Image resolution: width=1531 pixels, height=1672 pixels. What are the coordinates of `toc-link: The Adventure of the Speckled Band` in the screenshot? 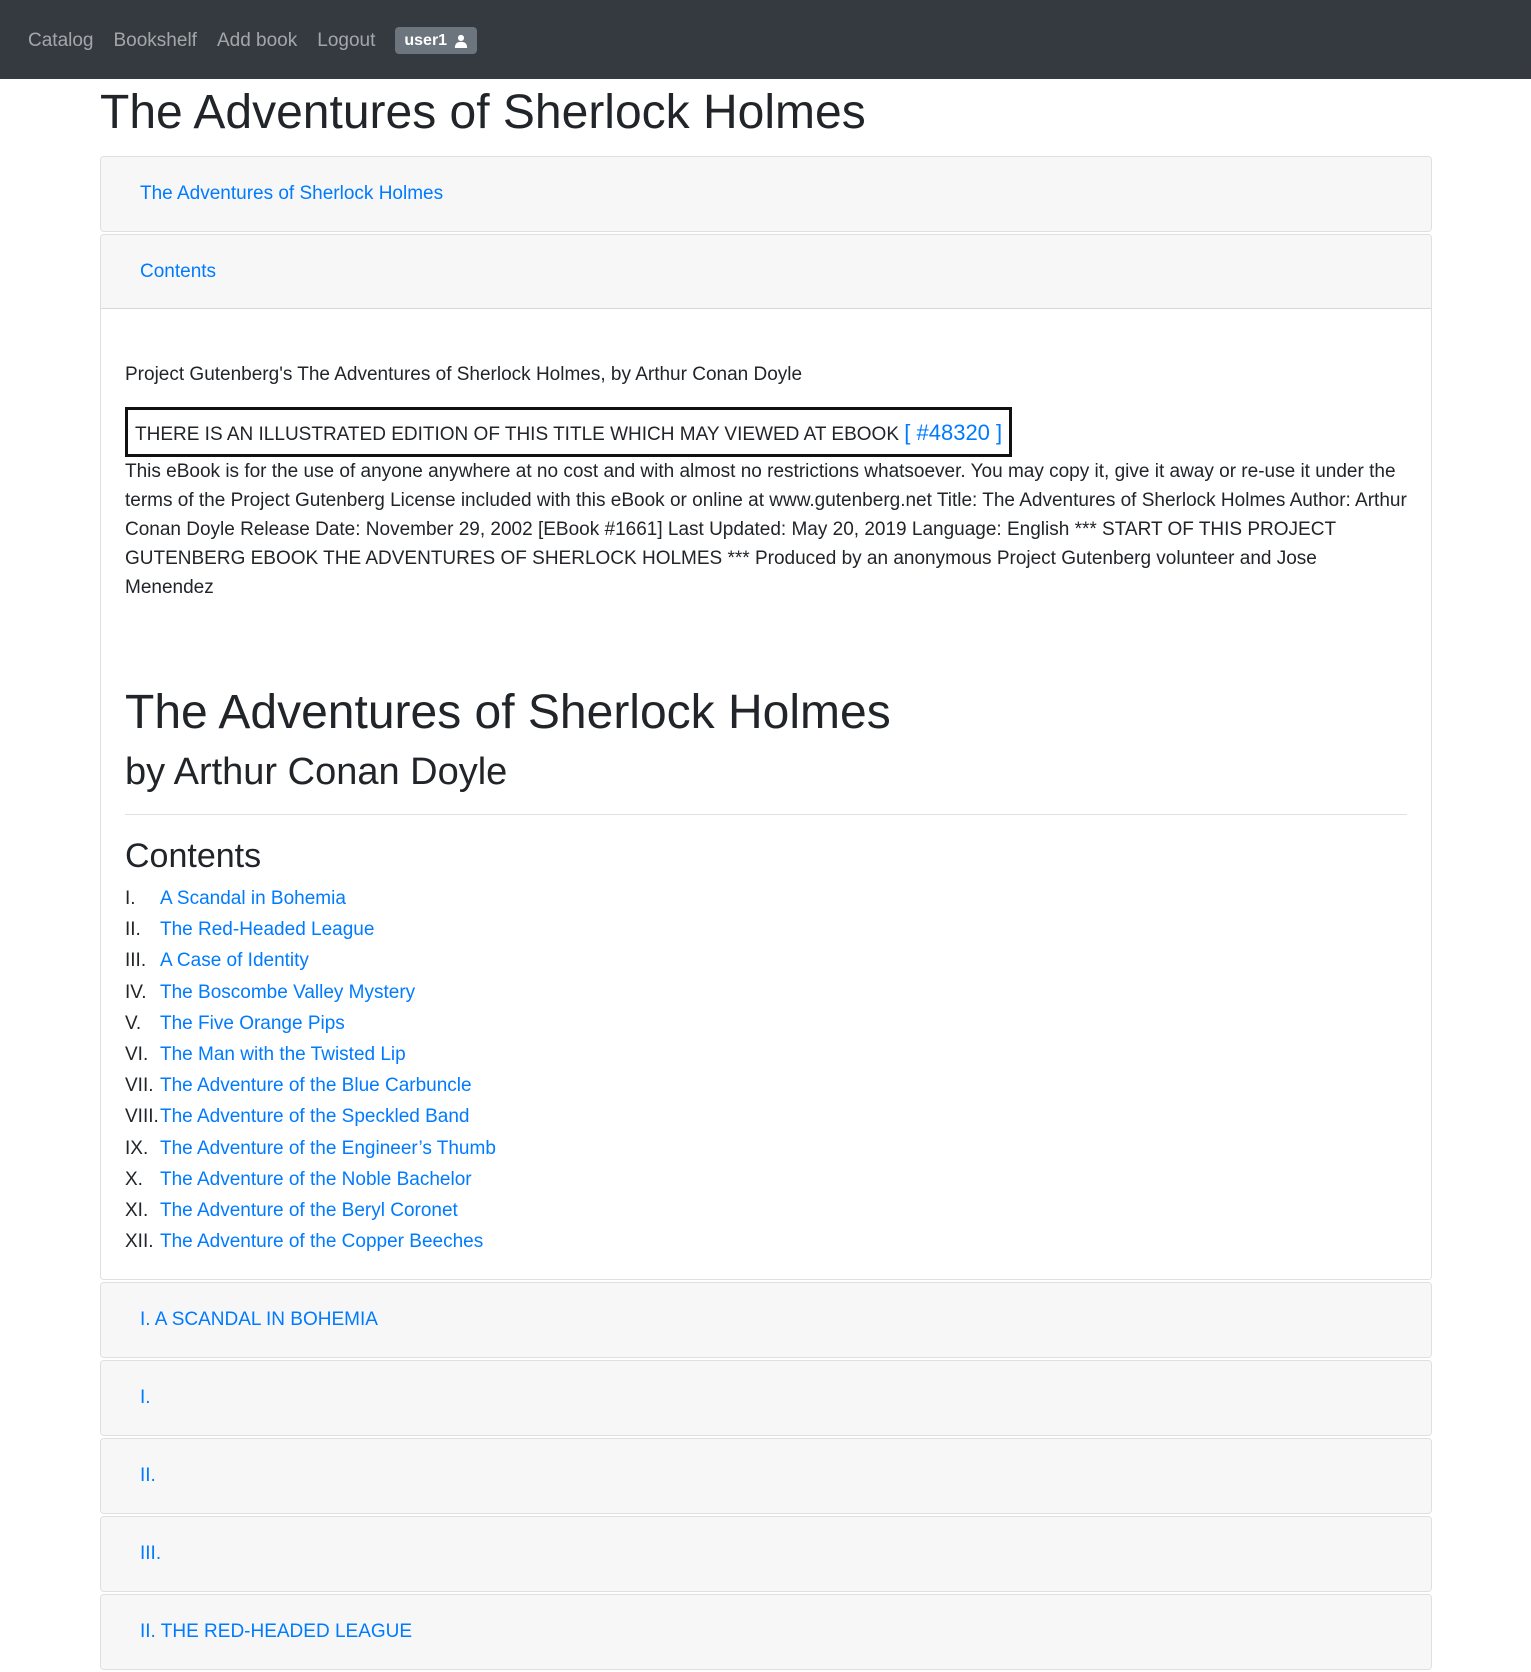 It's located at (315, 1116).